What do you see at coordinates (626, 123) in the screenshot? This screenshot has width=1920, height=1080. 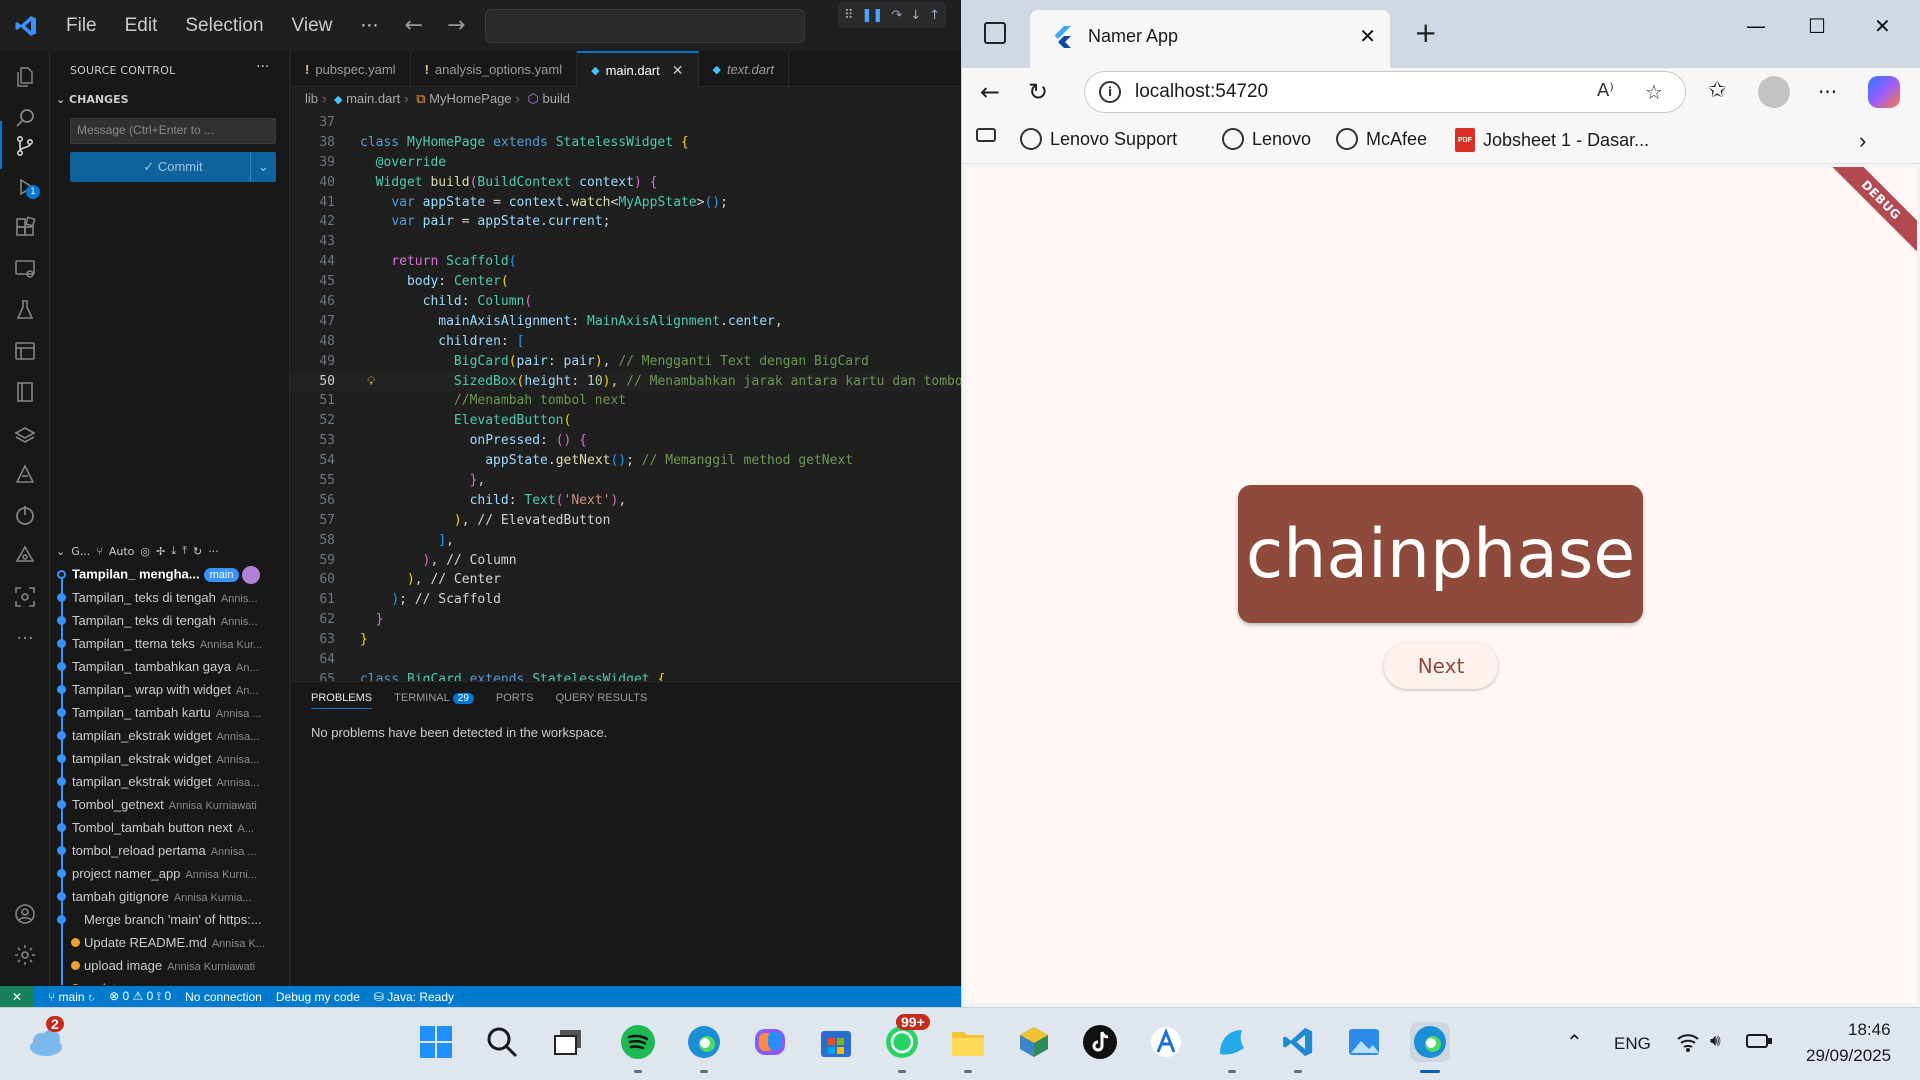 I see `code-line: 37` at bounding box center [626, 123].